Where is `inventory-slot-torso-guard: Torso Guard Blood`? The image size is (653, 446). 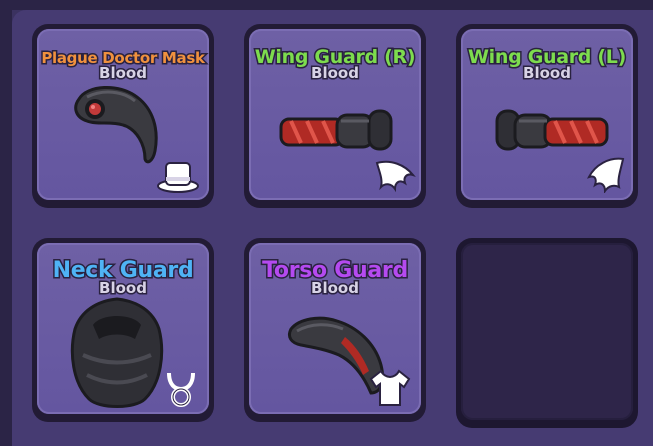
inventory-slot-torso-guard: Torso Guard Blood is located at coordinates (335, 330).